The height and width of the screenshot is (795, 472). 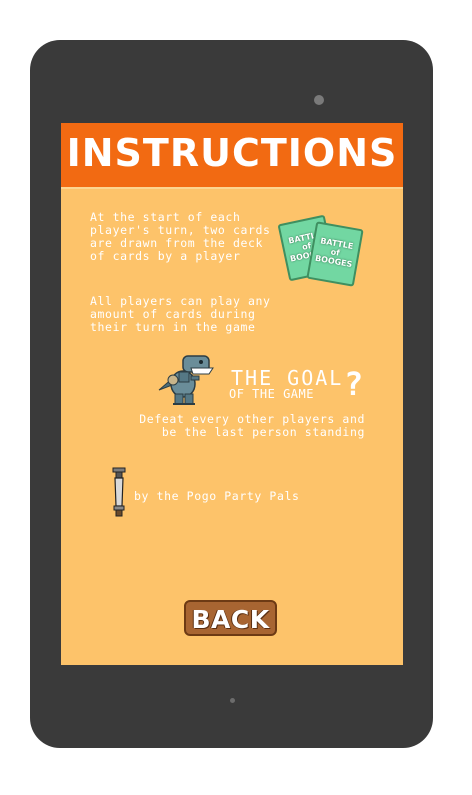 I want to click on credits-text: by the Pogo Party Pals, so click(x=217, y=496).